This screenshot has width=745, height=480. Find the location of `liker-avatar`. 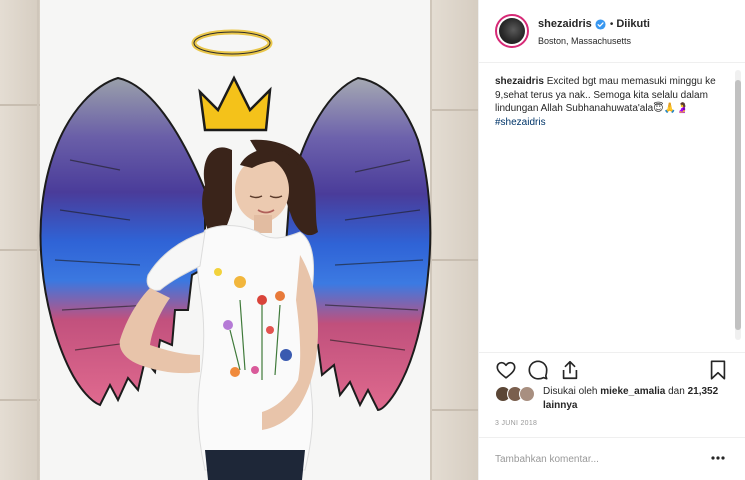

liker-avatar is located at coordinates (527, 394).